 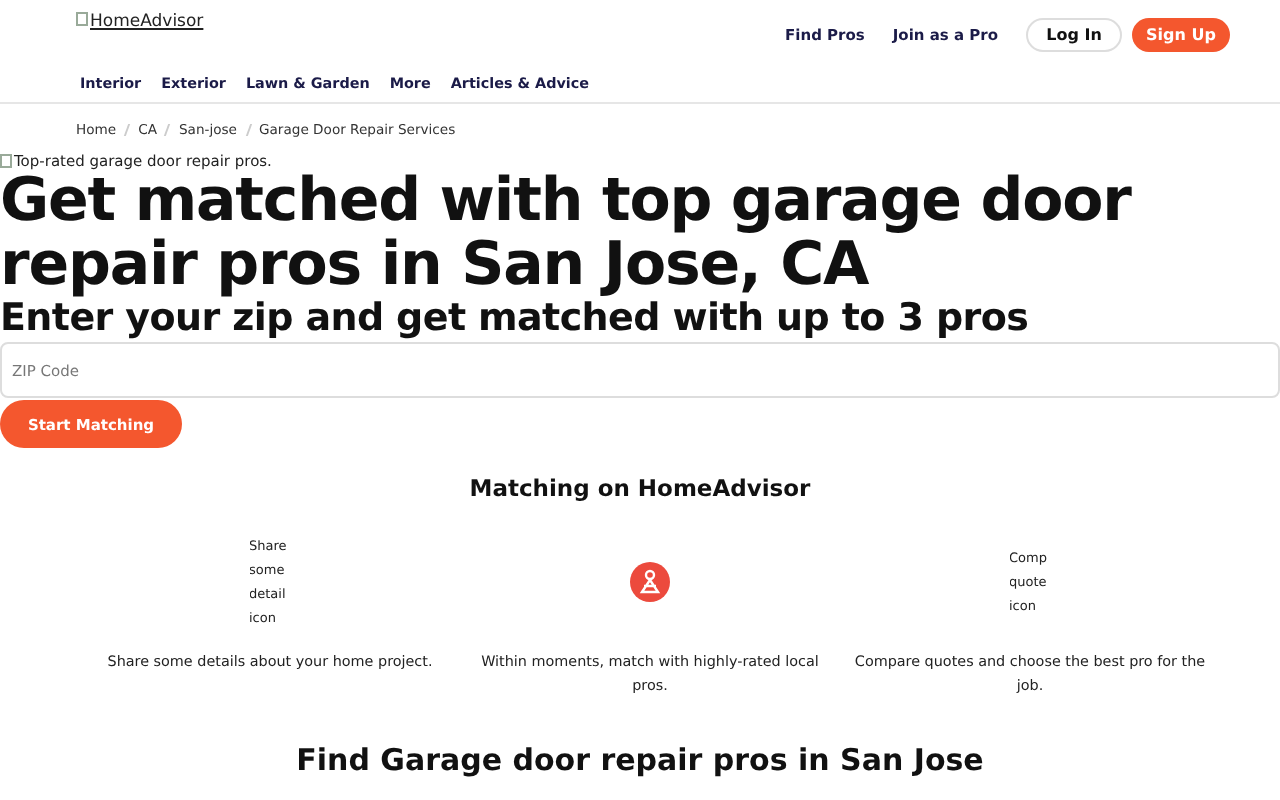 What do you see at coordinates (140, 22) in the screenshot?
I see `logo-link: HomeAdvisor` at bounding box center [140, 22].